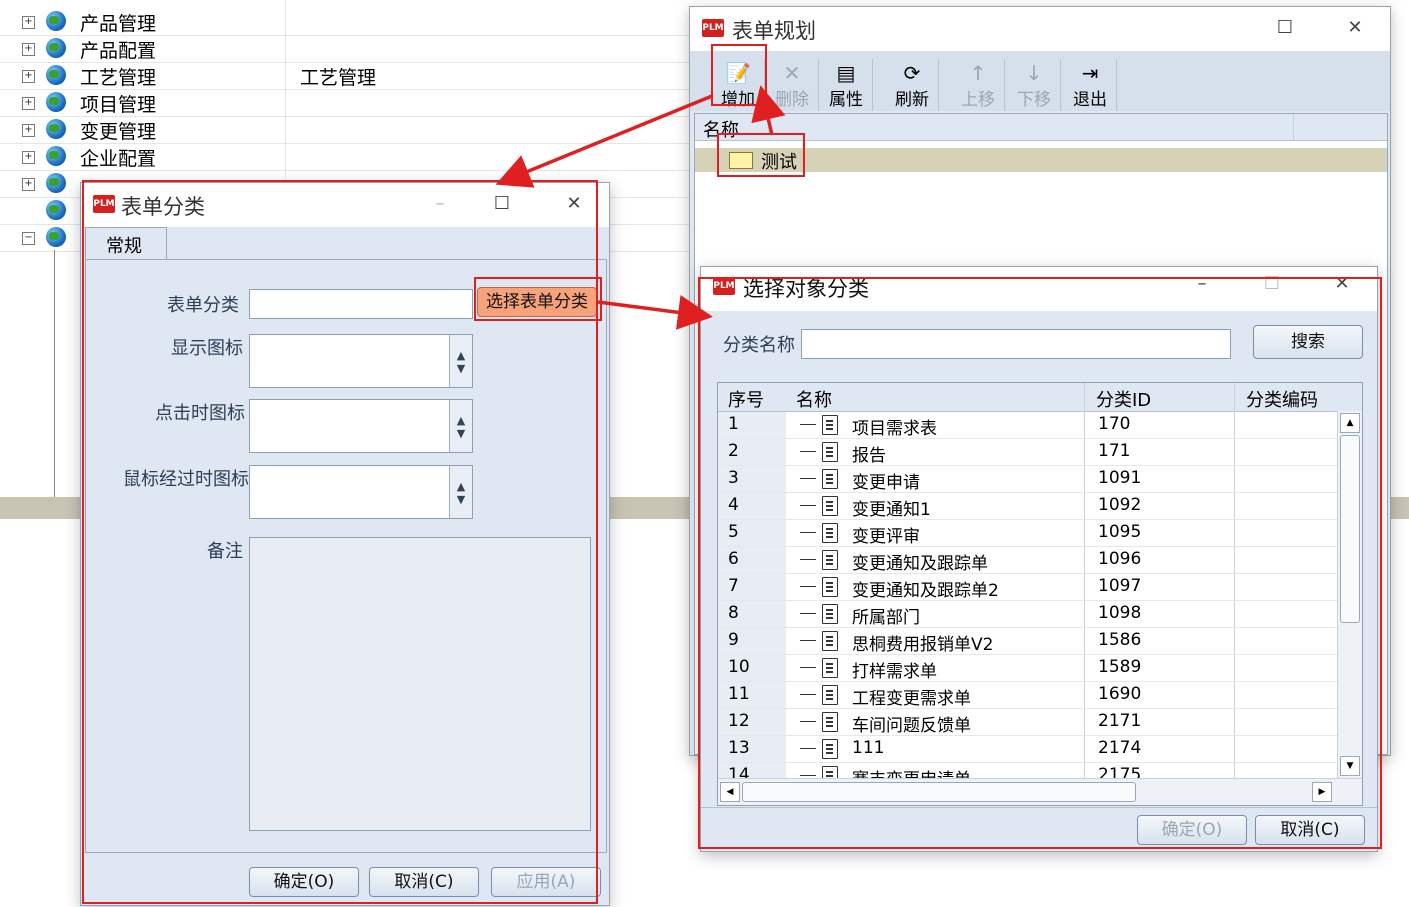  Describe the element at coordinates (978, 85) in the screenshot. I see `move-up-button: ↑ 上移` at that location.